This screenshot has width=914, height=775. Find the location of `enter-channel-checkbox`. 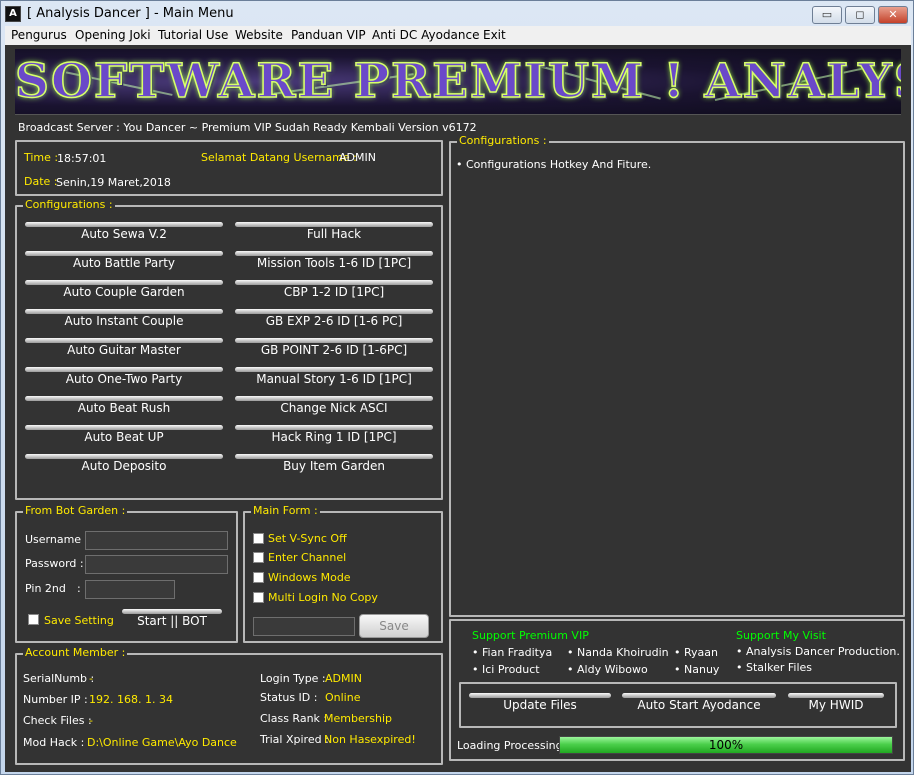

enter-channel-checkbox is located at coordinates (258, 557).